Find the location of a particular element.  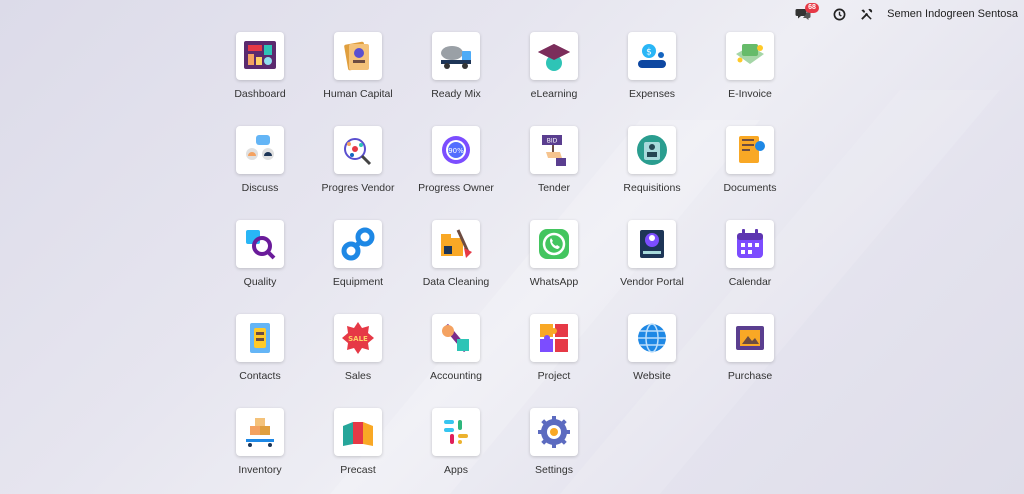

app-tile-ready-mix: Ready Mix is located at coordinates (456, 70).